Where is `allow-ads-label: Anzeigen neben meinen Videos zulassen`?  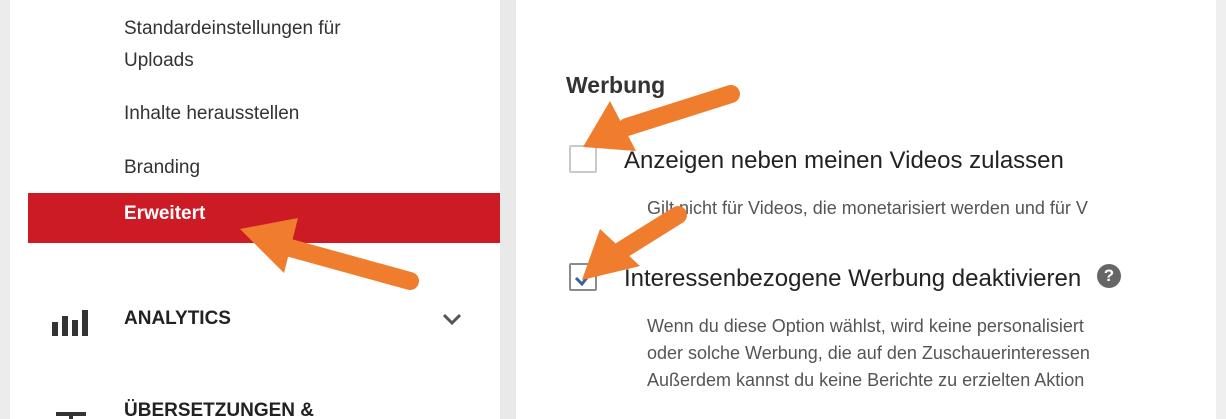 allow-ads-label: Anzeigen neben meinen Videos zulassen is located at coordinates (844, 161).